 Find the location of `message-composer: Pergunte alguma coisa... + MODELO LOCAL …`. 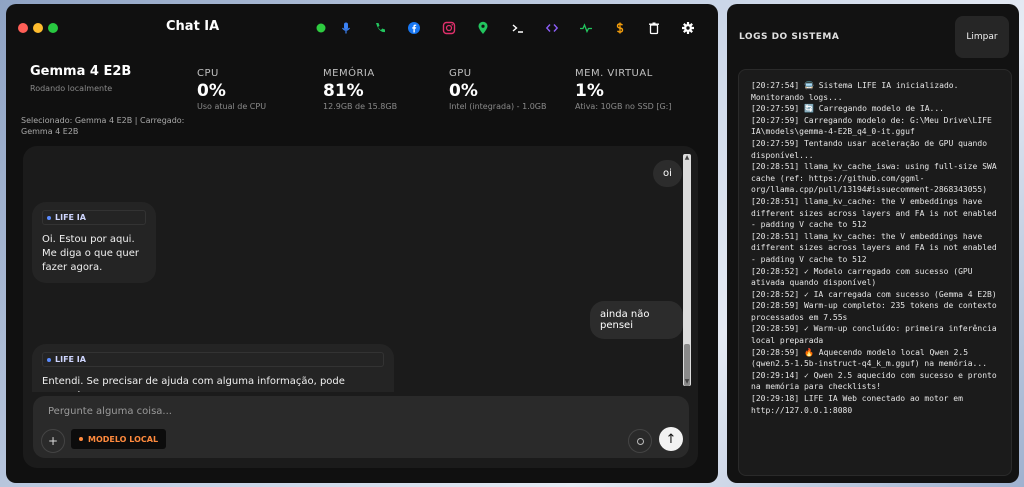

message-composer: Pergunte alguma coisa... + MODELO LOCAL … is located at coordinates (361, 427).